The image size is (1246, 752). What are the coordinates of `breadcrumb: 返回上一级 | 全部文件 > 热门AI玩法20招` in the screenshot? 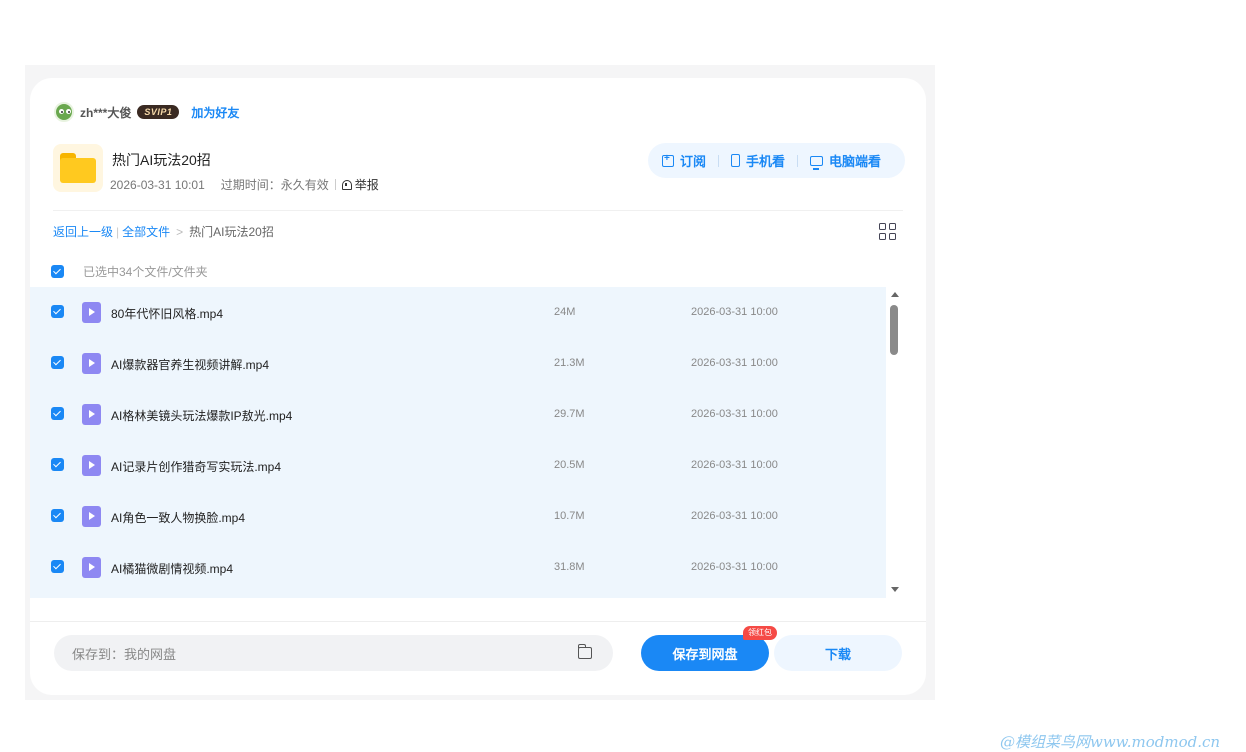 It's located at (163, 231).